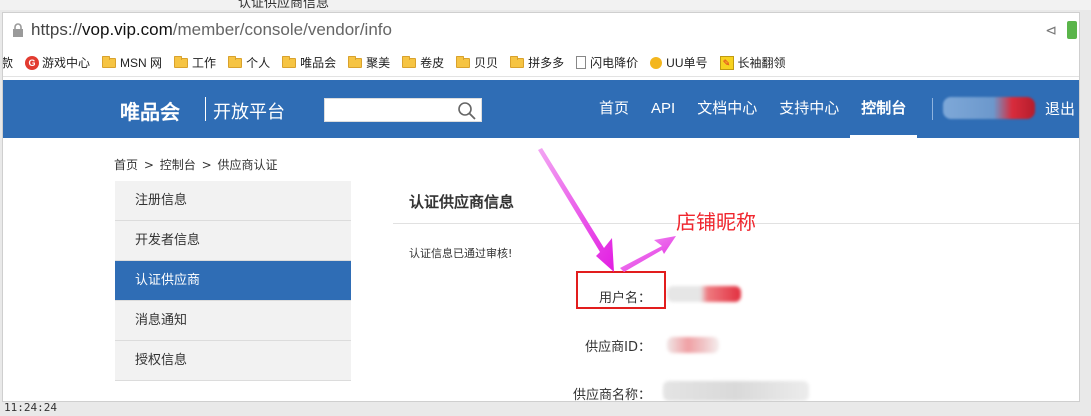 Image resolution: width=1091 pixels, height=416 pixels. Describe the element at coordinates (8, 62) in the screenshot. I see `bookmark-item: 款` at that location.